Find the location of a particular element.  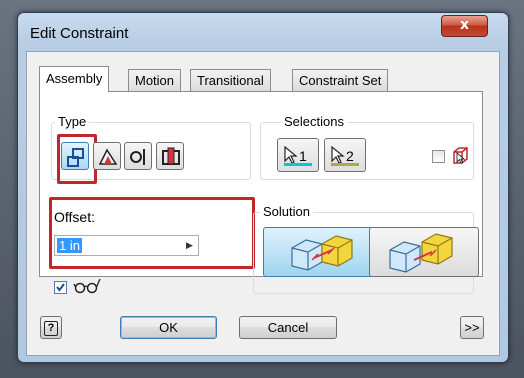

type-group-label: Type is located at coordinates (72, 121).